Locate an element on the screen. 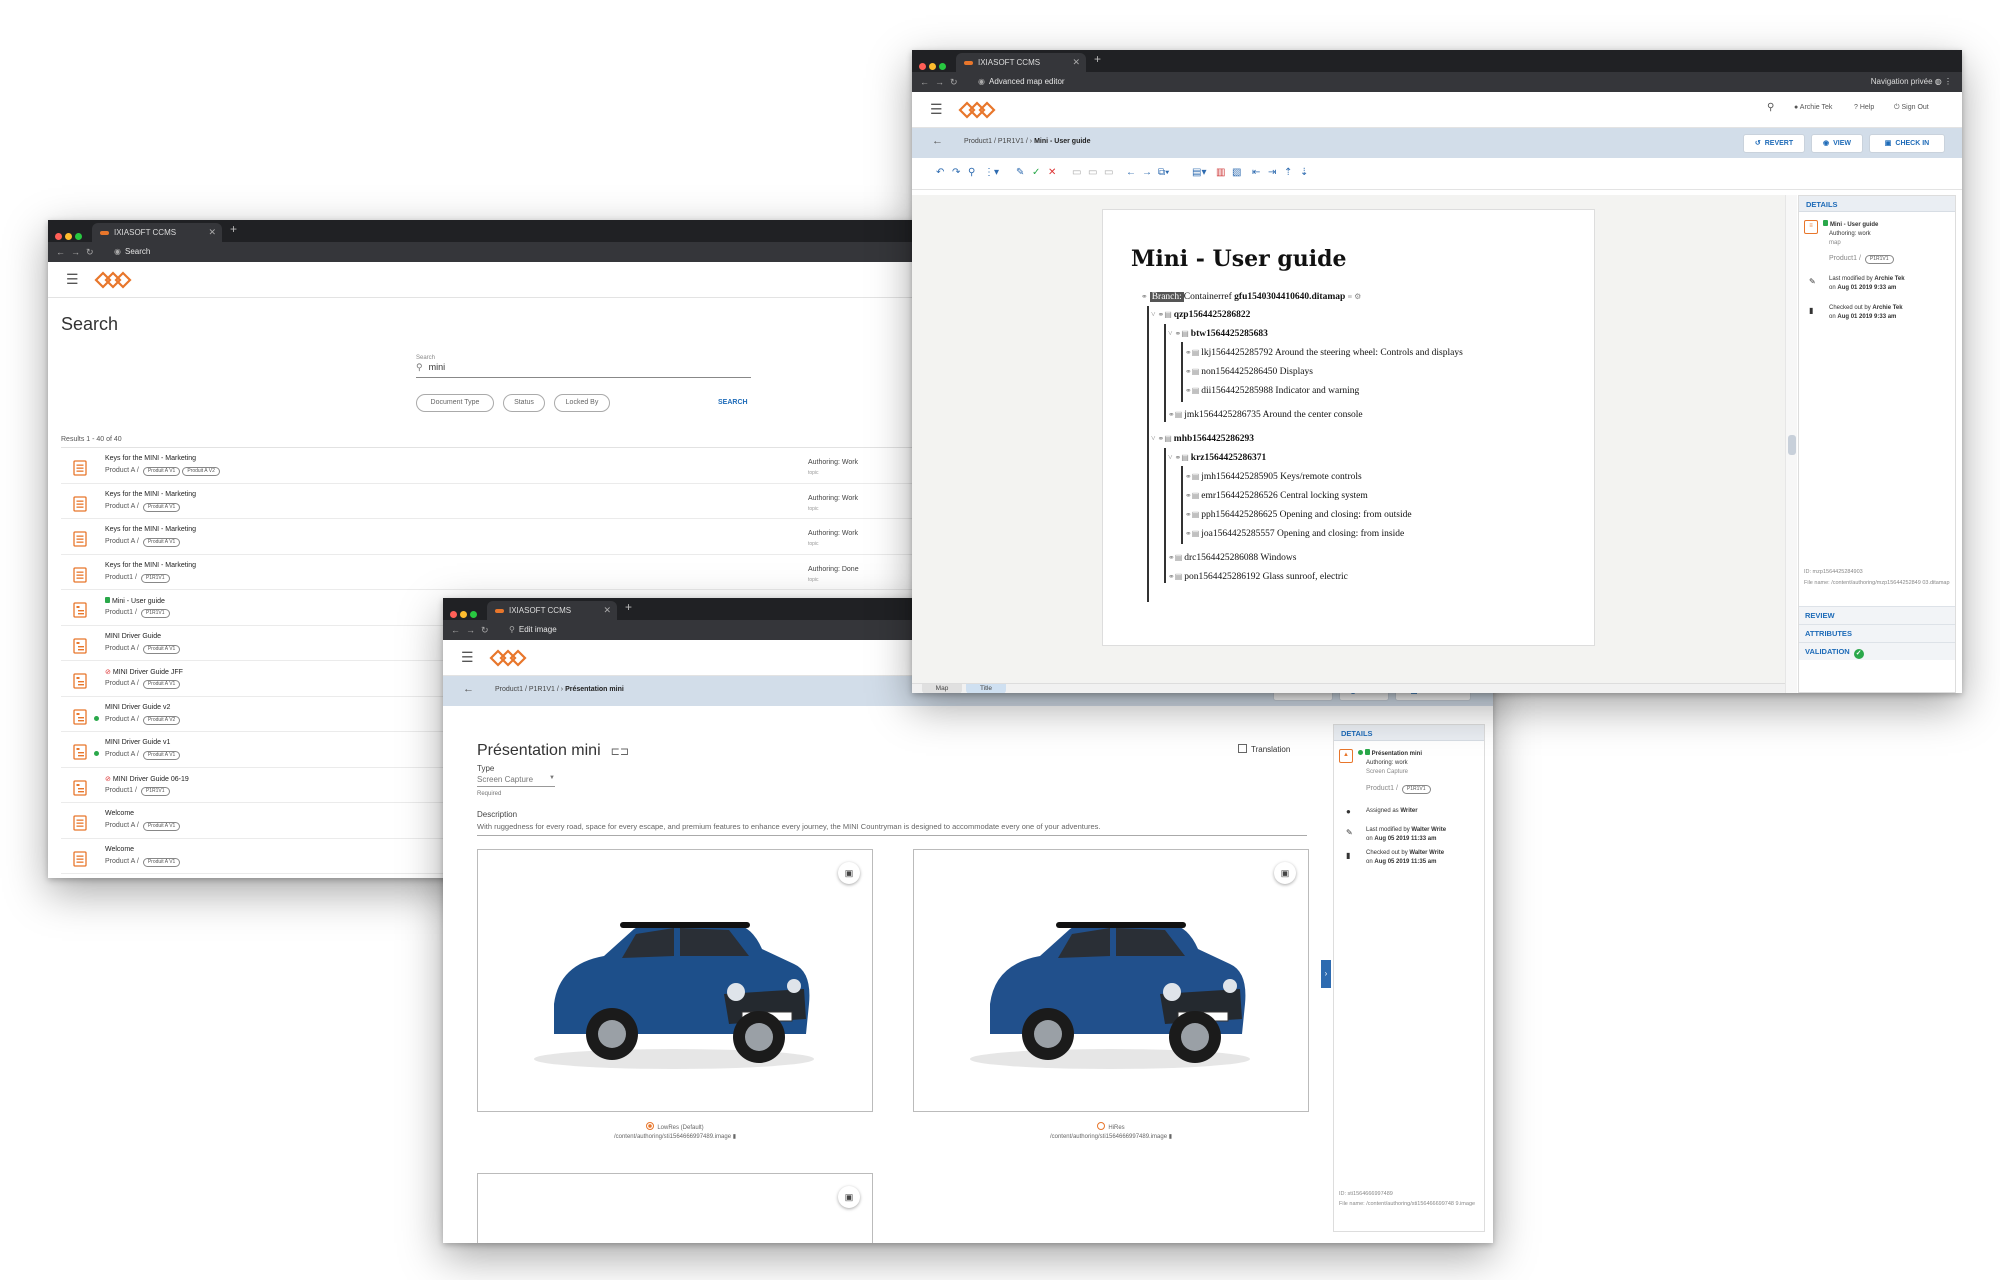 Image resolution: width=2000 pixels, height=1280 pixels. move-down-icon: ⇣ is located at coordinates (1304, 172).